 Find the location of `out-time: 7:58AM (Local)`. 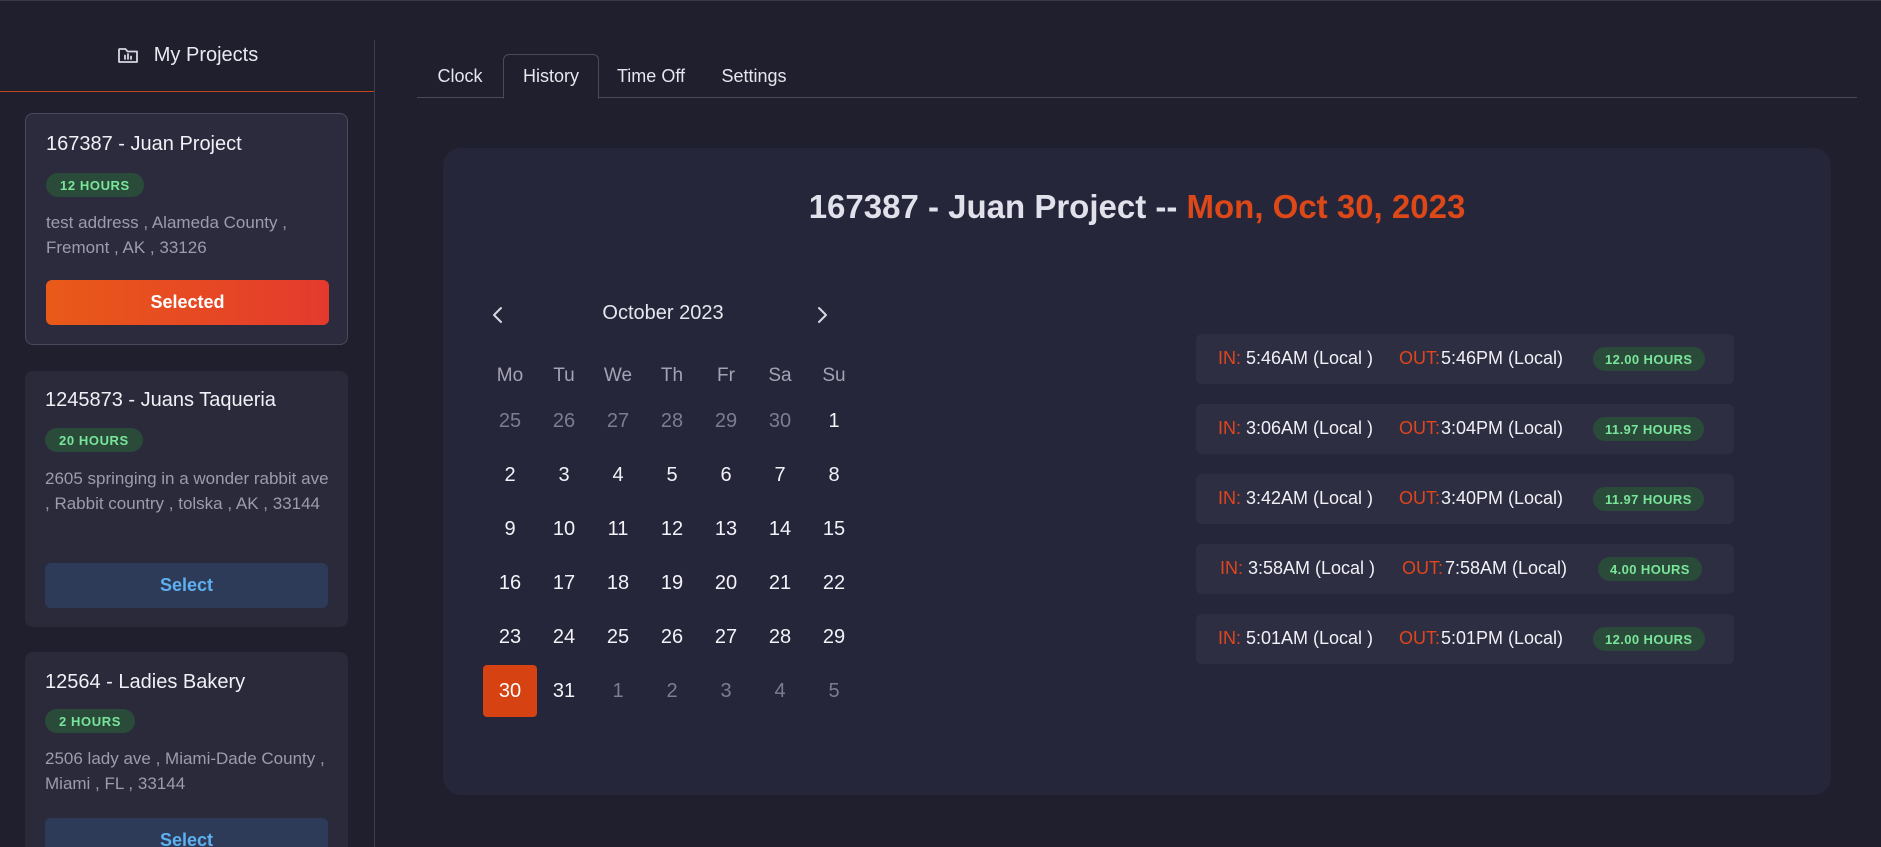

out-time: 7:58AM (Local) is located at coordinates (1506, 568).